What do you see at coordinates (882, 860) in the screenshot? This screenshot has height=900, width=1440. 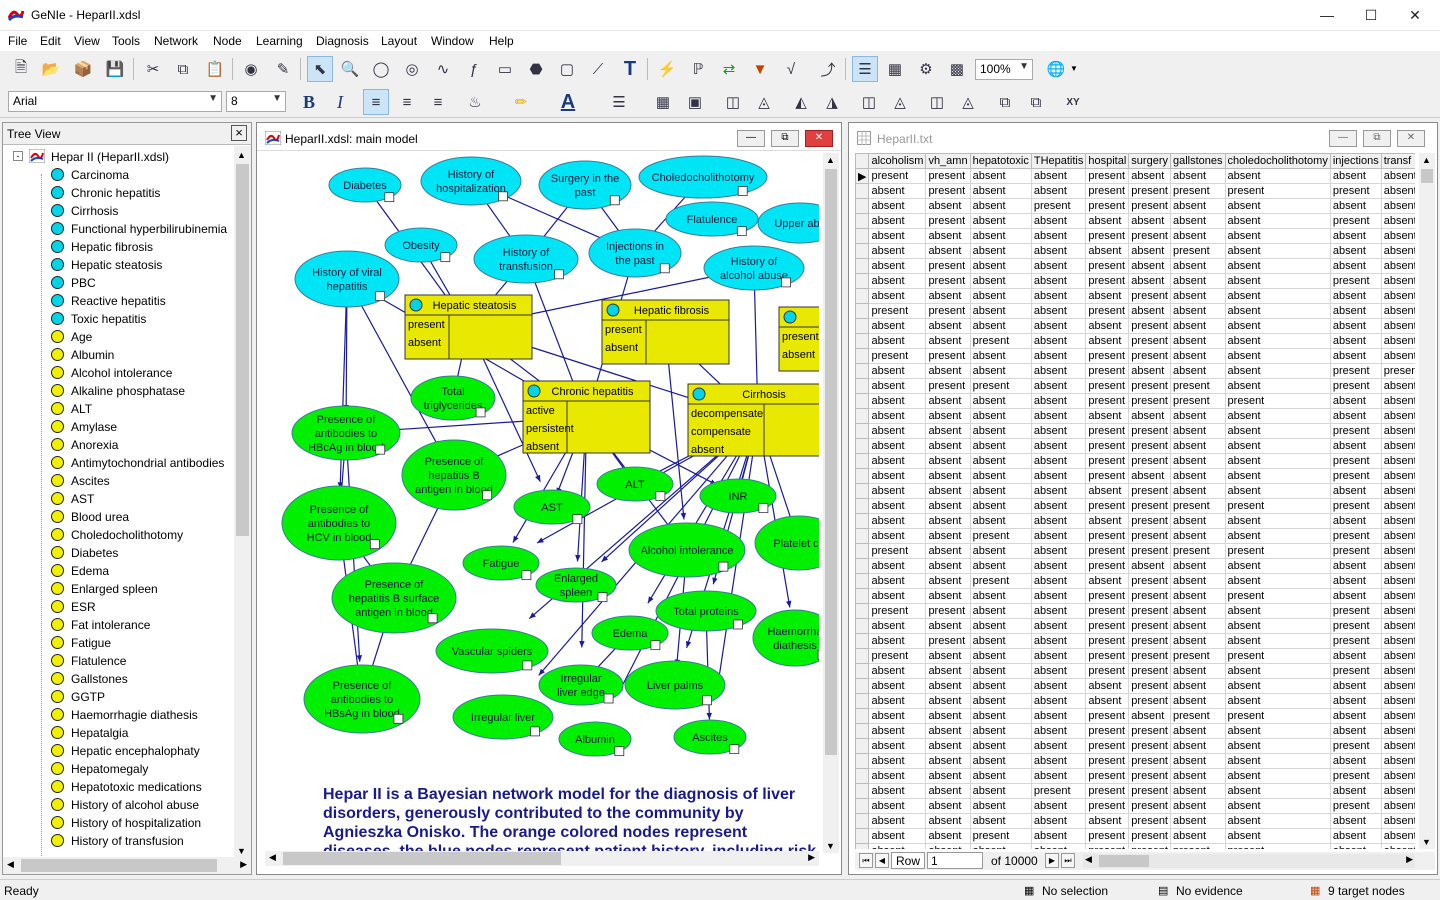 I see `prev-record-icon: ◀` at bounding box center [882, 860].